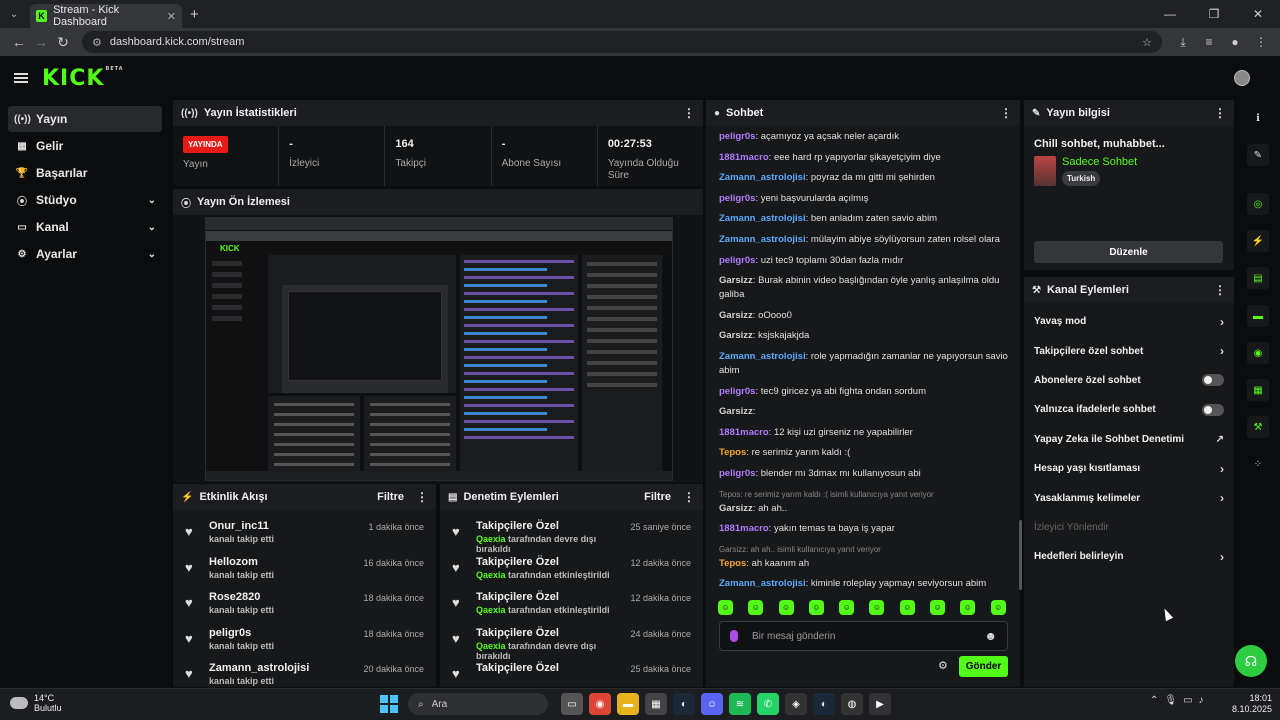  What do you see at coordinates (656, 704) in the screenshot?
I see `store-icon: ▦` at bounding box center [656, 704].